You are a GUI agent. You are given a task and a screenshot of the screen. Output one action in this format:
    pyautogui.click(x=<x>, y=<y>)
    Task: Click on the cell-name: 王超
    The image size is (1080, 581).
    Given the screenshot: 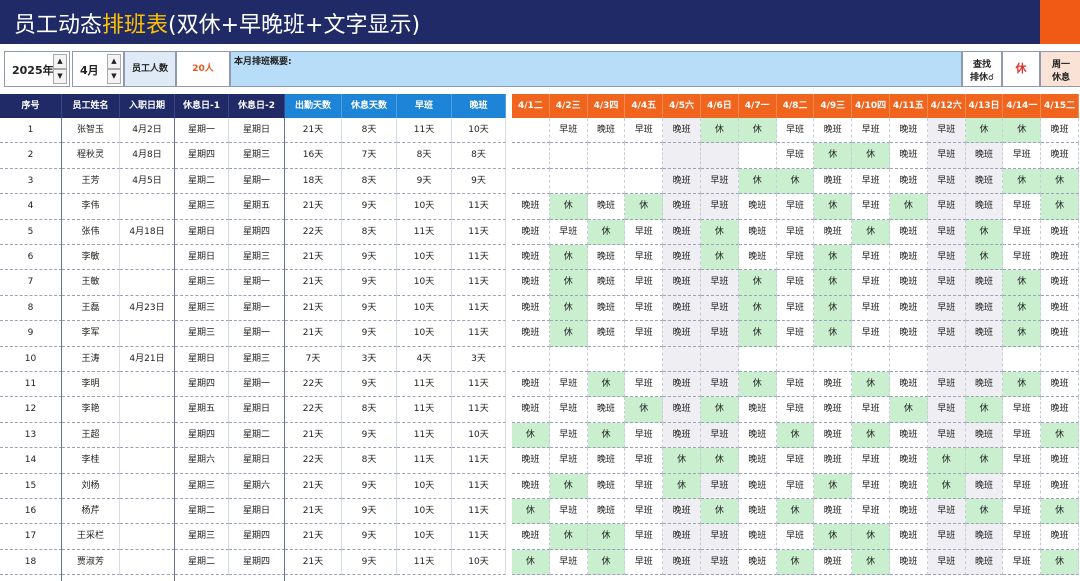 What is the action you would take?
    pyautogui.click(x=91, y=435)
    